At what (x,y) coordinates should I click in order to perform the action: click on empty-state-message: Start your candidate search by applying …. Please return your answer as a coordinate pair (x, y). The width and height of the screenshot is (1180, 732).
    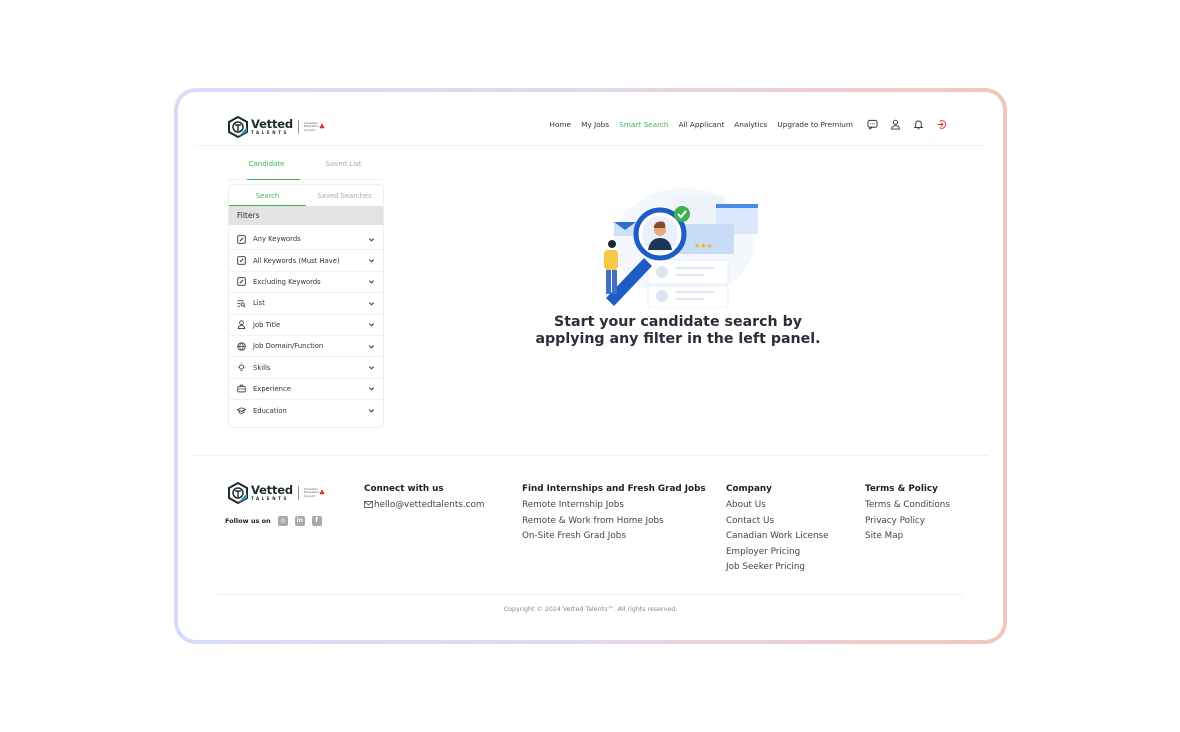
    Looking at the image, I should click on (678, 331).